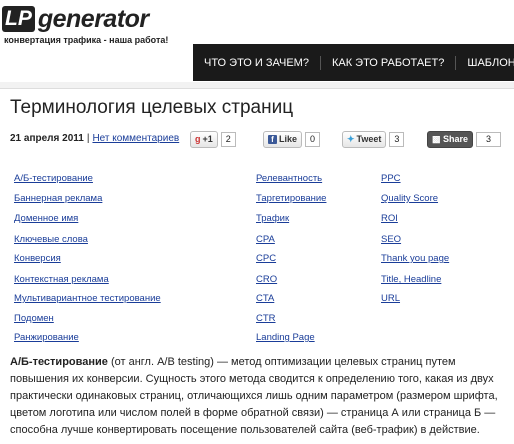 This screenshot has width=514, height=444. Describe the element at coordinates (257, 62) in the screenshot. I see `nav-item-what: ЧТО ЭТО И ЗАЧЕМ?` at that location.